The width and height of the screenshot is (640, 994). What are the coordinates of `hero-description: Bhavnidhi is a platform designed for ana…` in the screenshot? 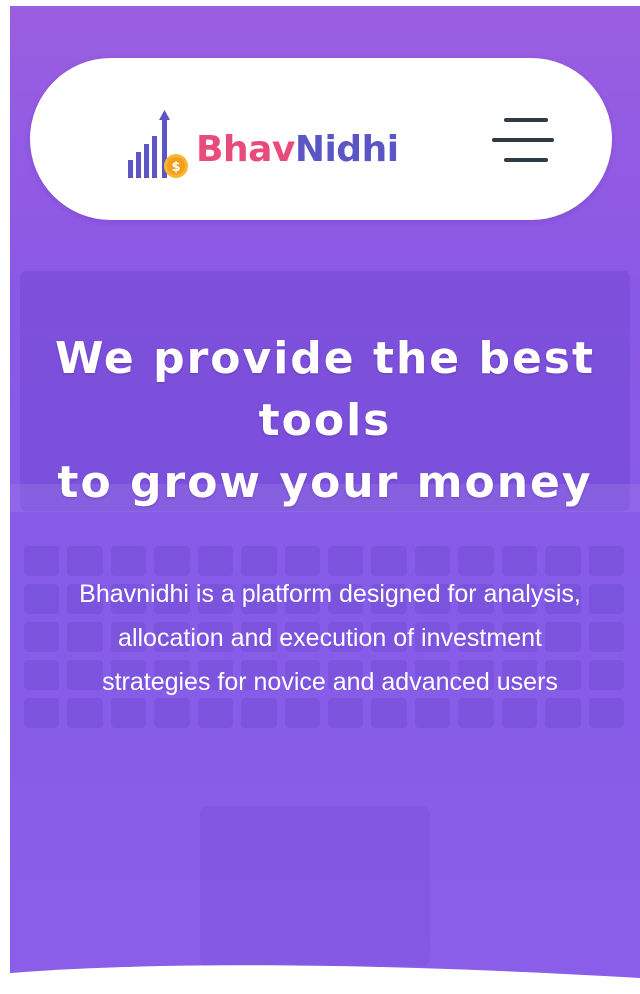 It's located at (330, 638).